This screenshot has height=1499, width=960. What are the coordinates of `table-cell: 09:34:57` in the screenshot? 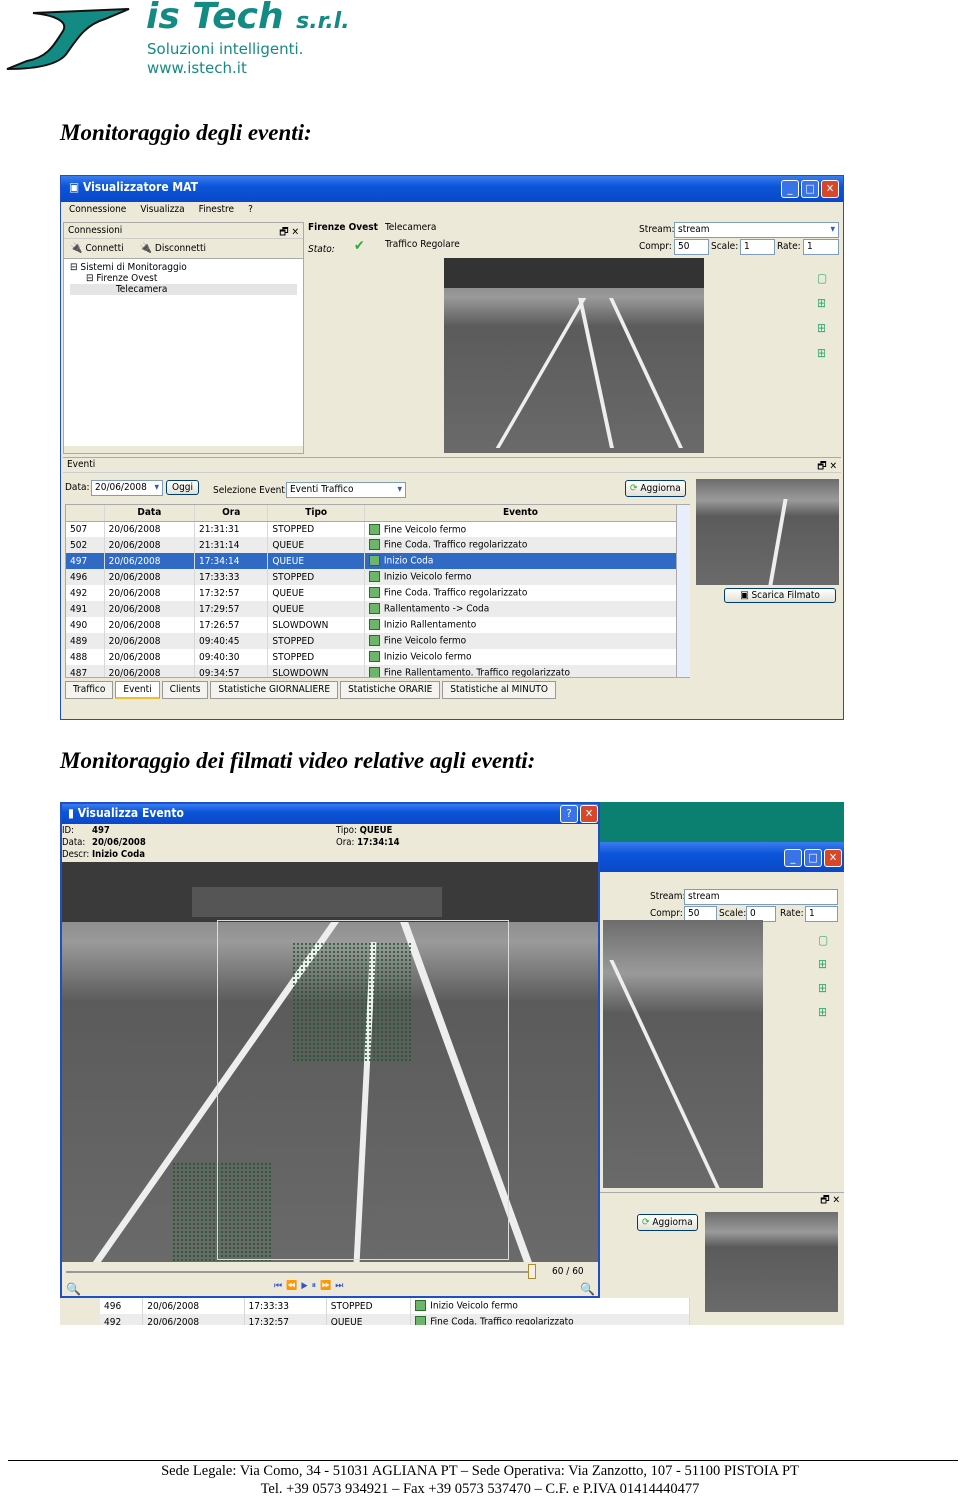 It's located at (231, 671).